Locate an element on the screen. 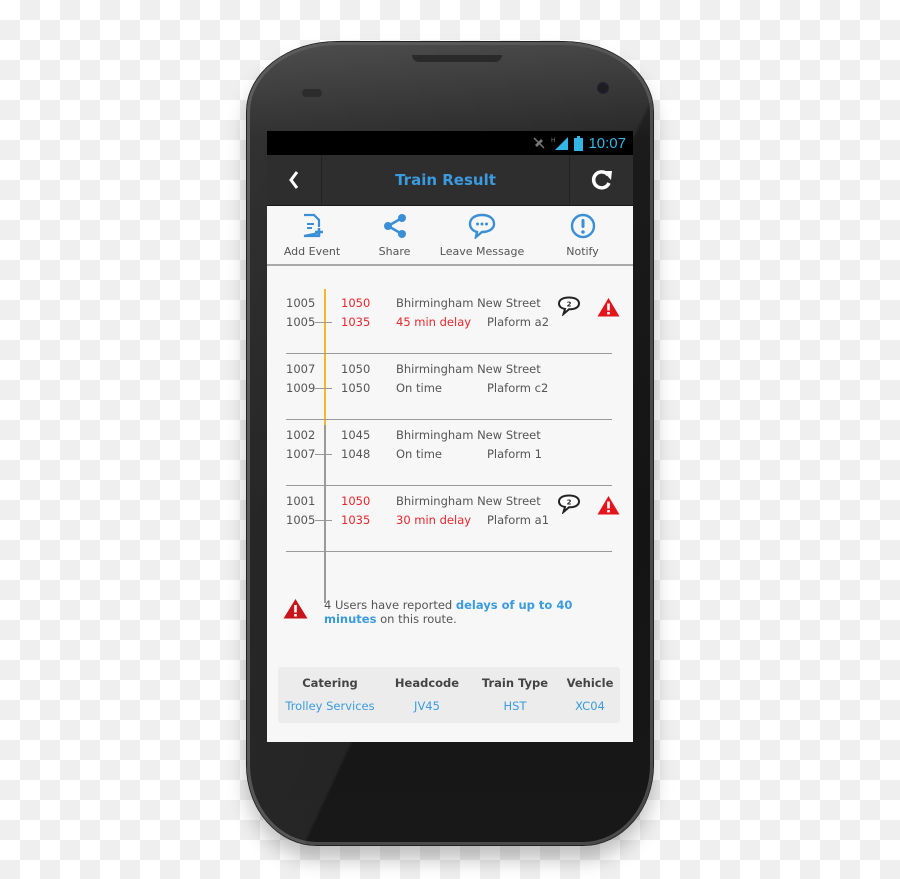 The height and width of the screenshot is (879, 900). earpiece-speaker is located at coordinates (457, 58).